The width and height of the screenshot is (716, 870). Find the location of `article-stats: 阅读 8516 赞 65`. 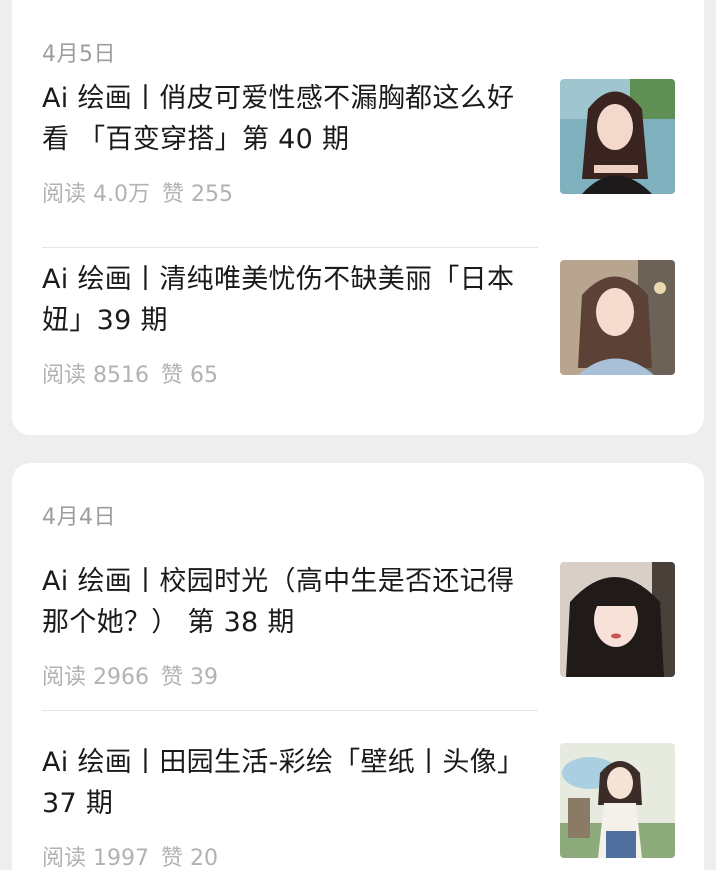

article-stats: 阅读 8516 赞 65 is located at coordinates (130, 373).